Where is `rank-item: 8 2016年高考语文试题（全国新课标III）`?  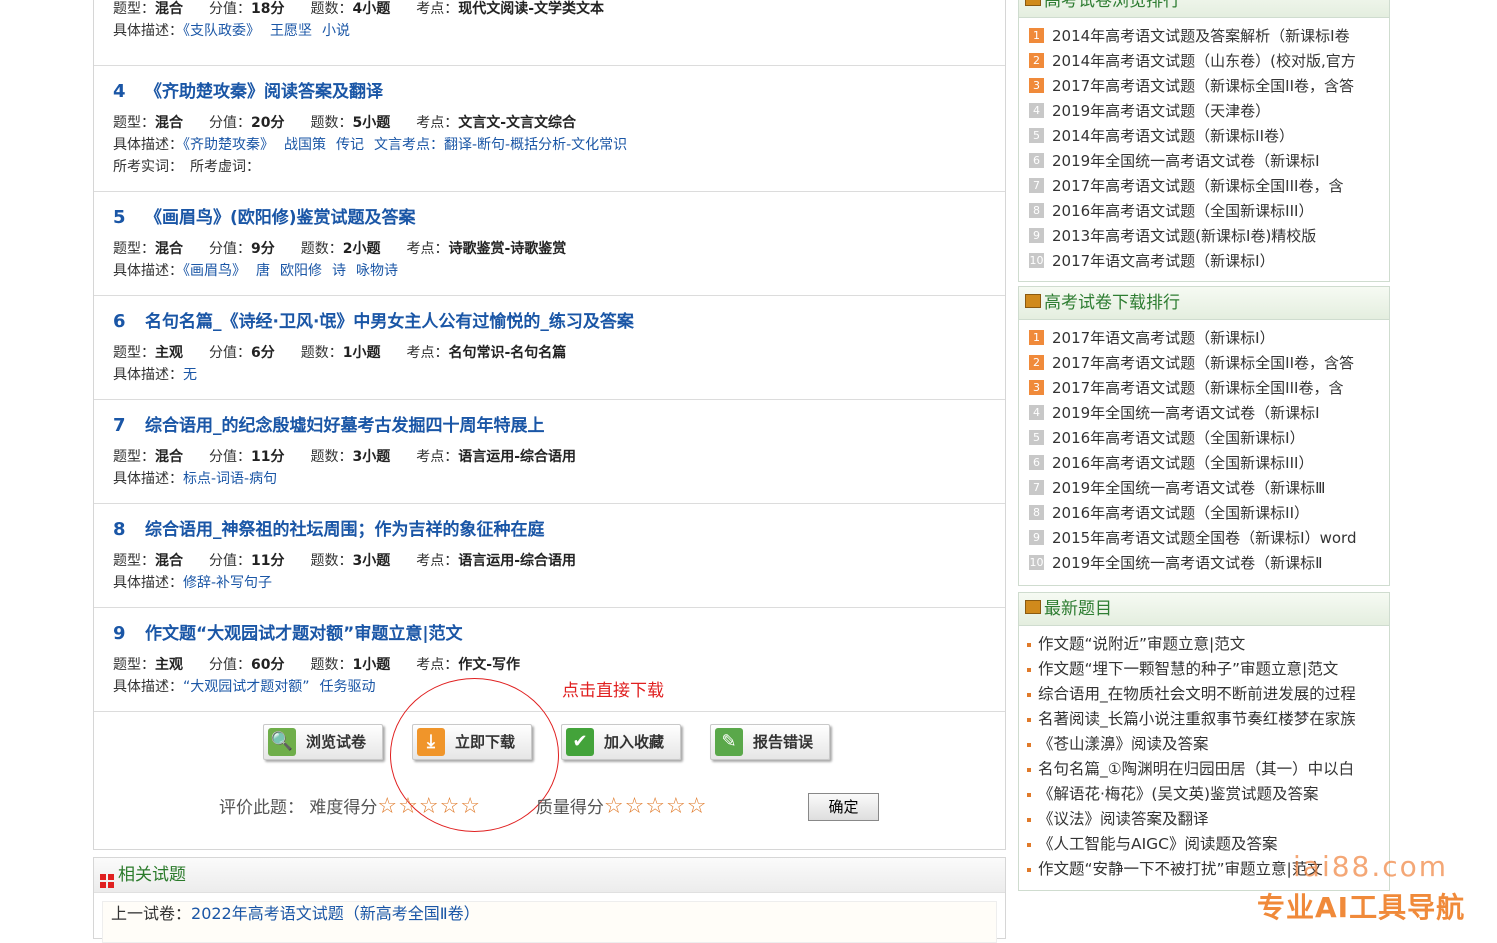
rank-item: 8 2016年高考语文试题（全国新课标III） is located at coordinates (1209, 211).